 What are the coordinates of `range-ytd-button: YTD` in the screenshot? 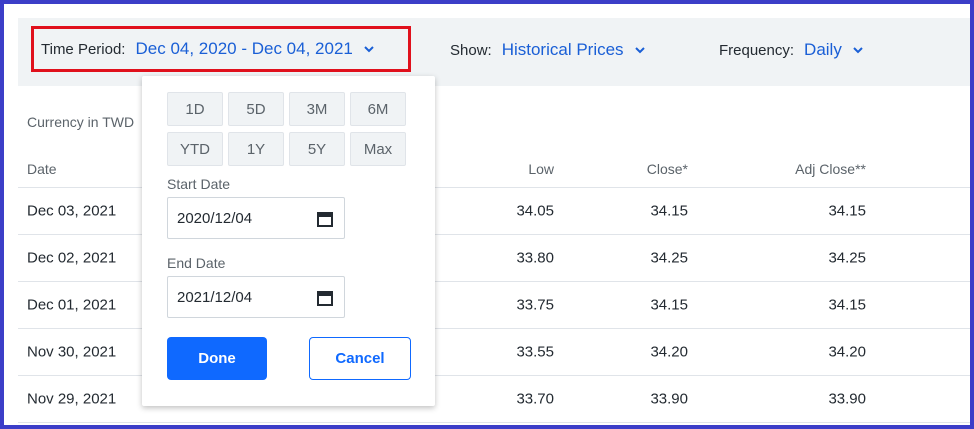 It's located at (195, 149).